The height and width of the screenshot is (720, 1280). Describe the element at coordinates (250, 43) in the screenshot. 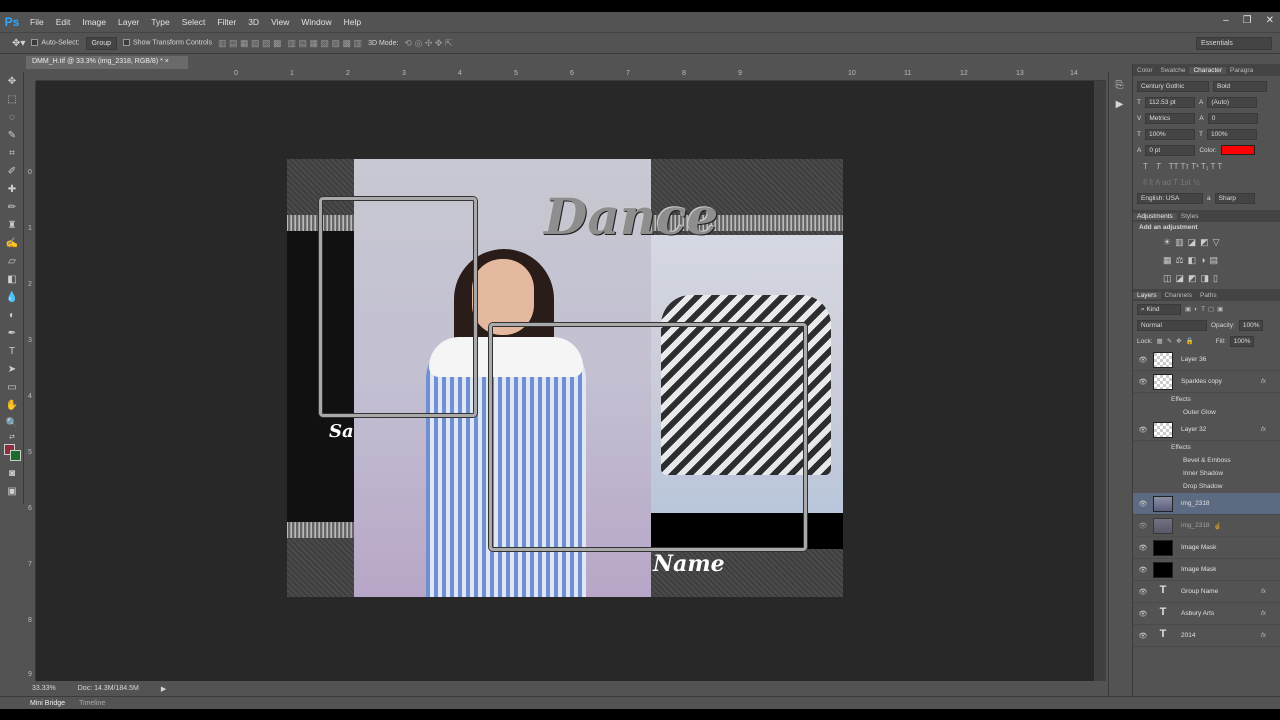

I see `align-icons: ▥ ▤ ▦ ▧ ▨ ▩` at that location.